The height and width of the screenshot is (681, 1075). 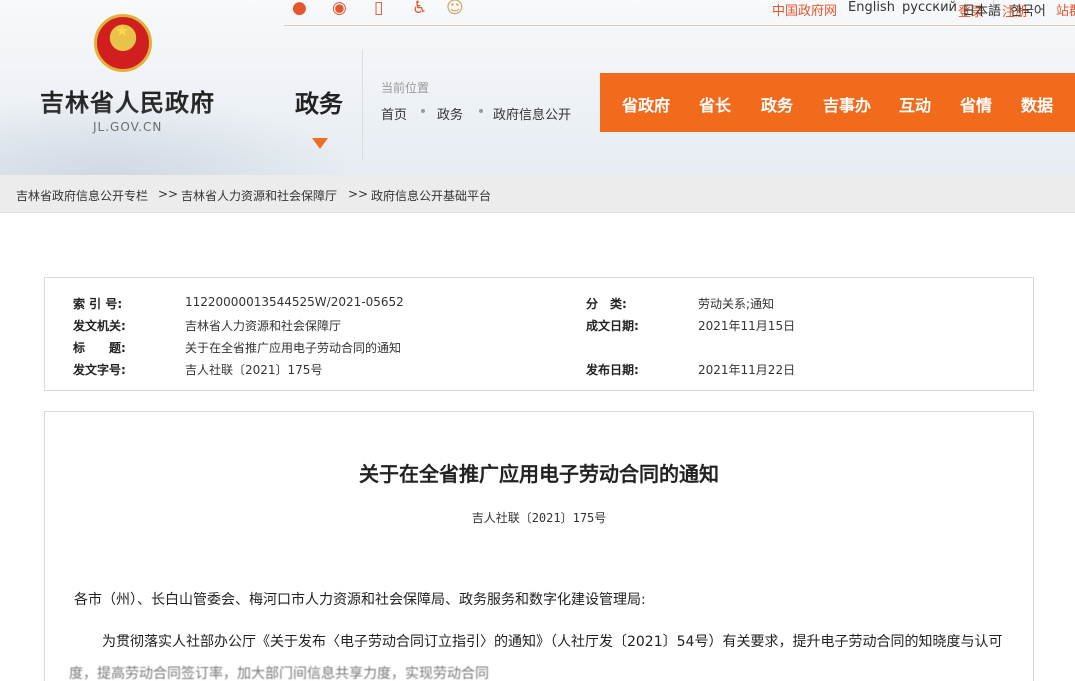 I want to click on index-value: 11220000013544525W/2021-05652, so click(x=294, y=302).